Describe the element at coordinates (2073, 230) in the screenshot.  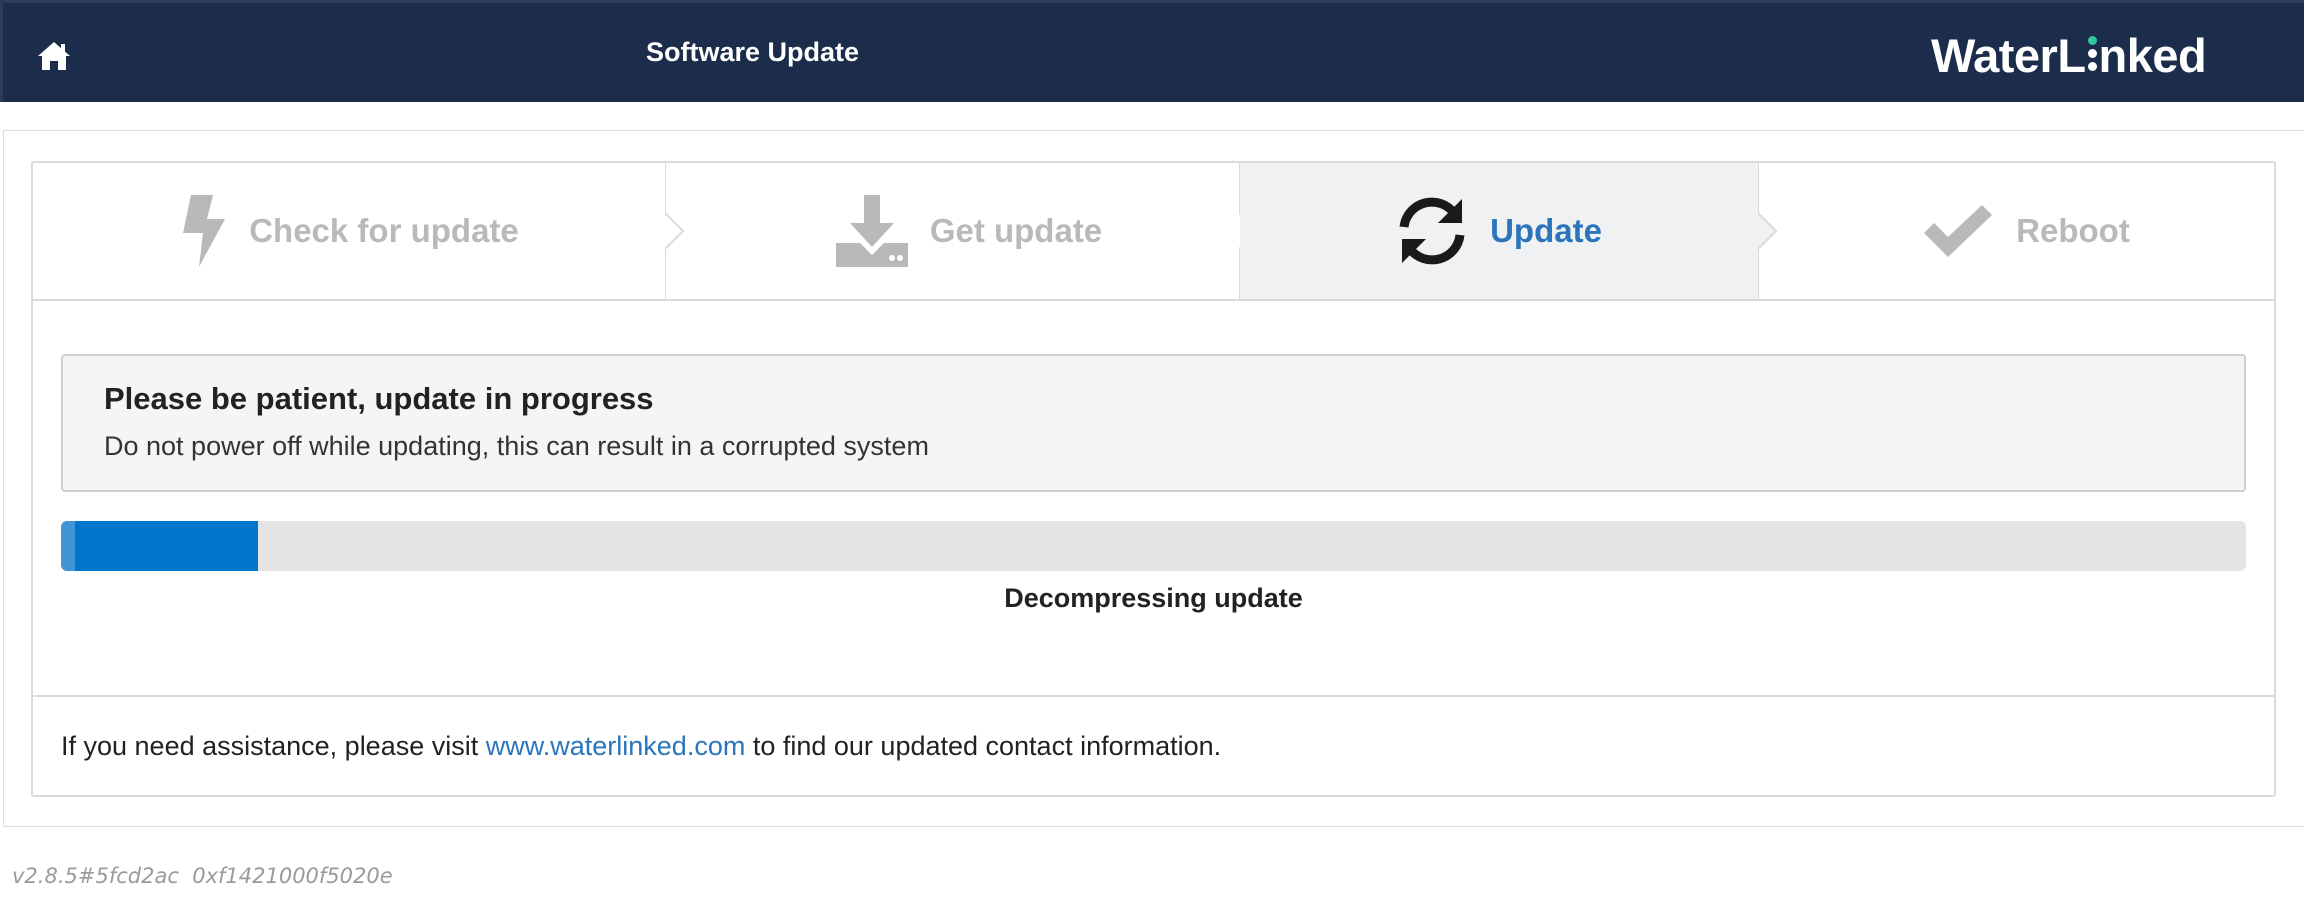
I see `step-label: Reboot` at that location.